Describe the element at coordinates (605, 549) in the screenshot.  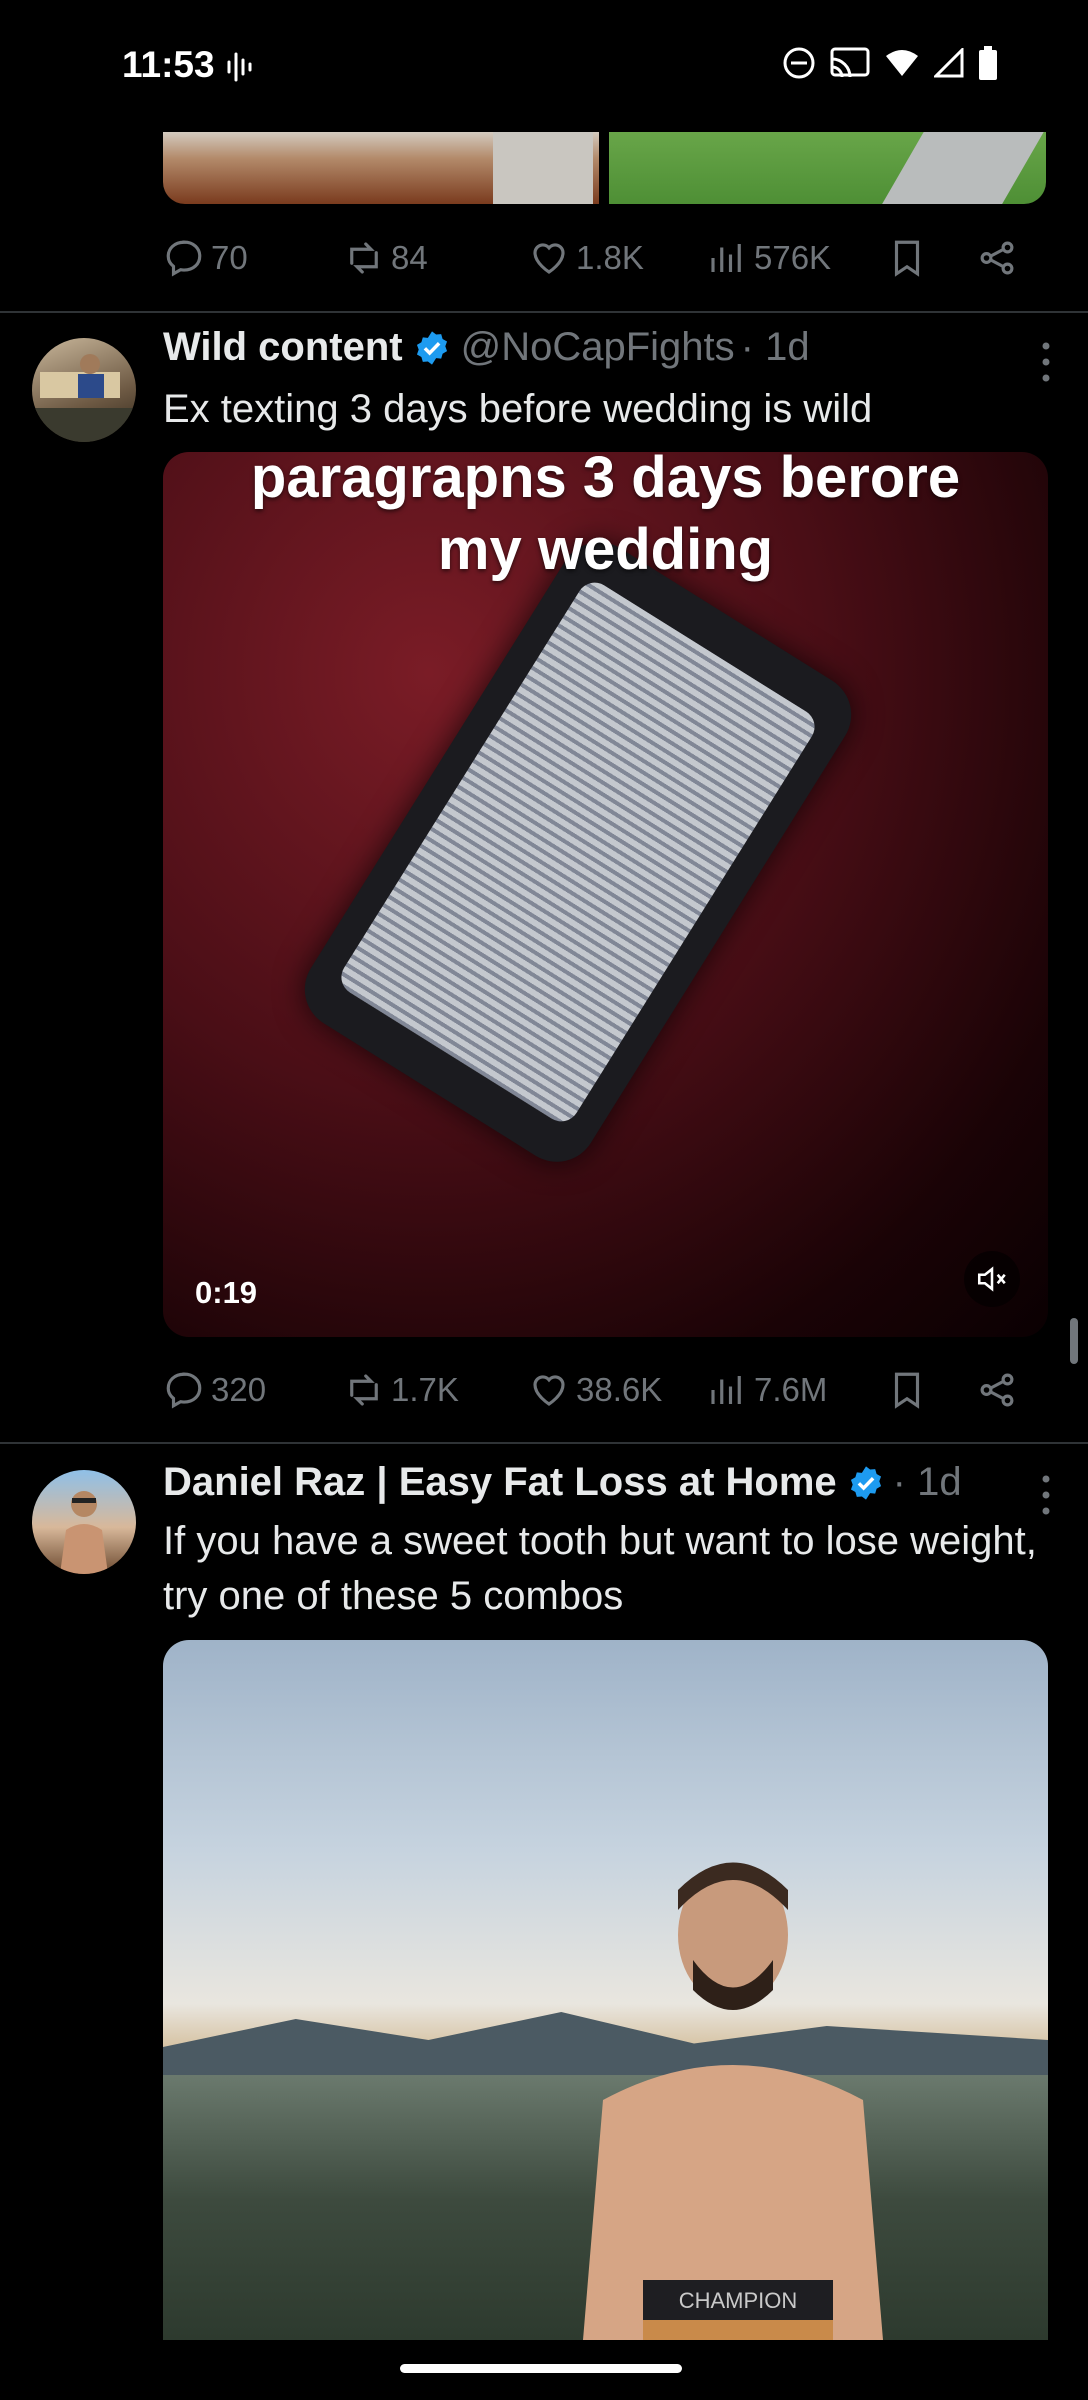
I see `video-caption-line2: my wedding` at that location.